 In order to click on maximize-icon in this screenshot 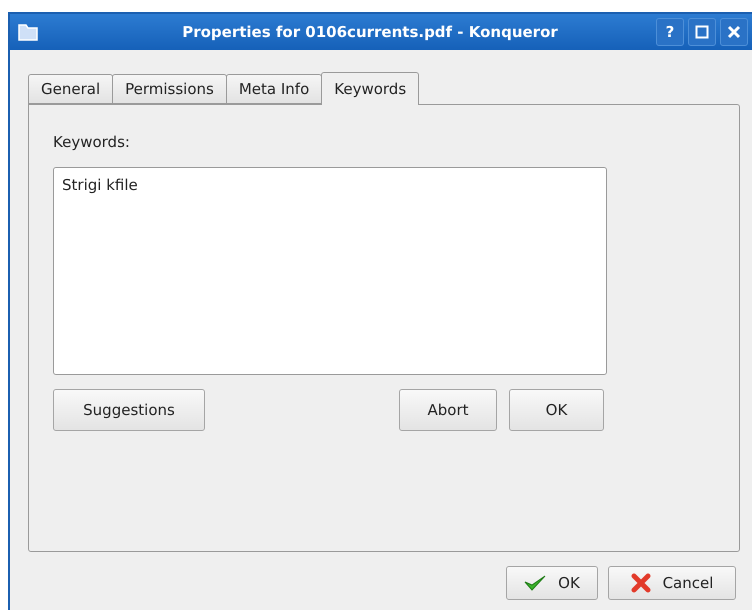, I will do `click(702, 32)`.